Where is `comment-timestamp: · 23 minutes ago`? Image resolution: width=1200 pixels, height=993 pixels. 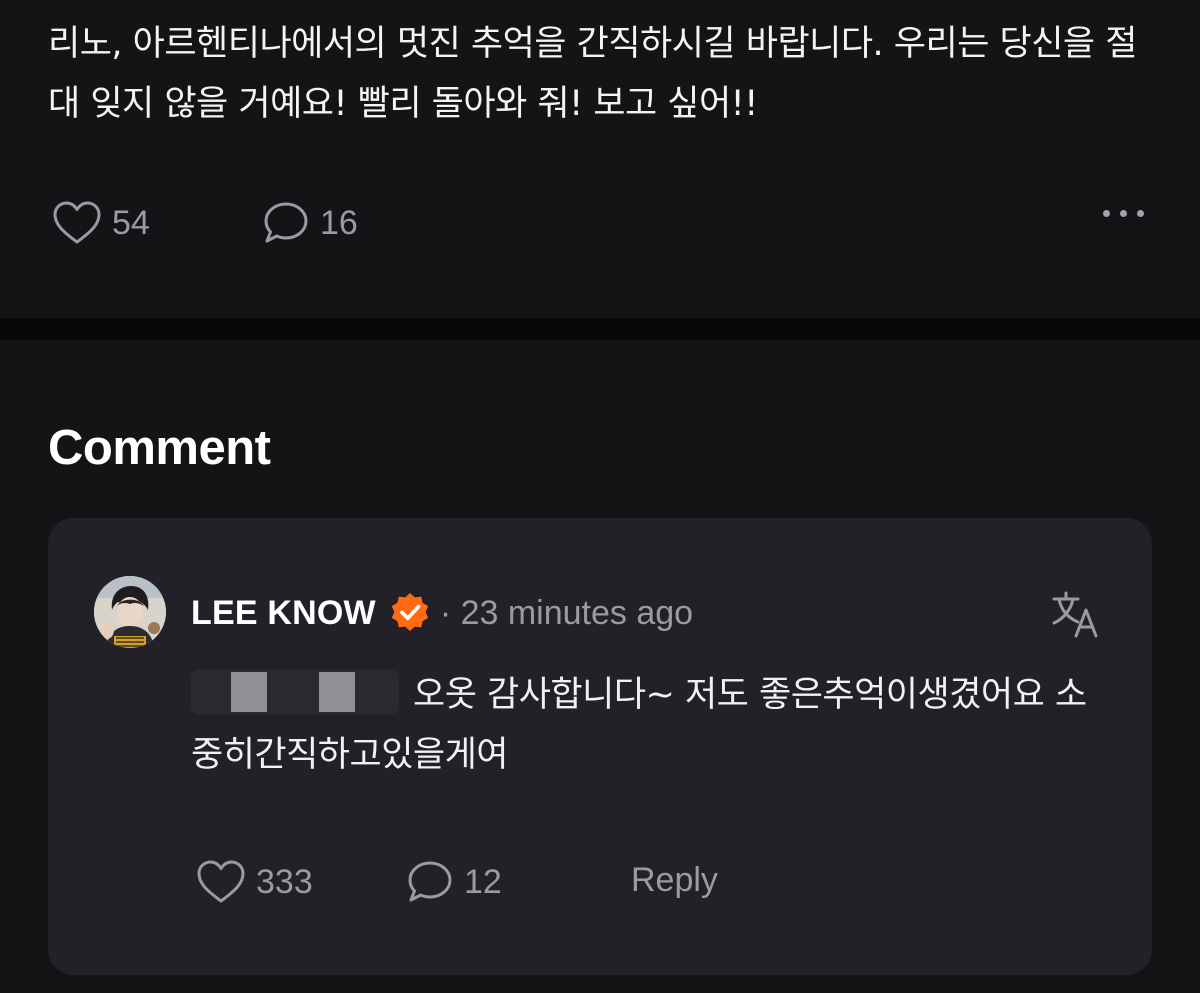 comment-timestamp: · 23 minutes ago is located at coordinates (566, 612).